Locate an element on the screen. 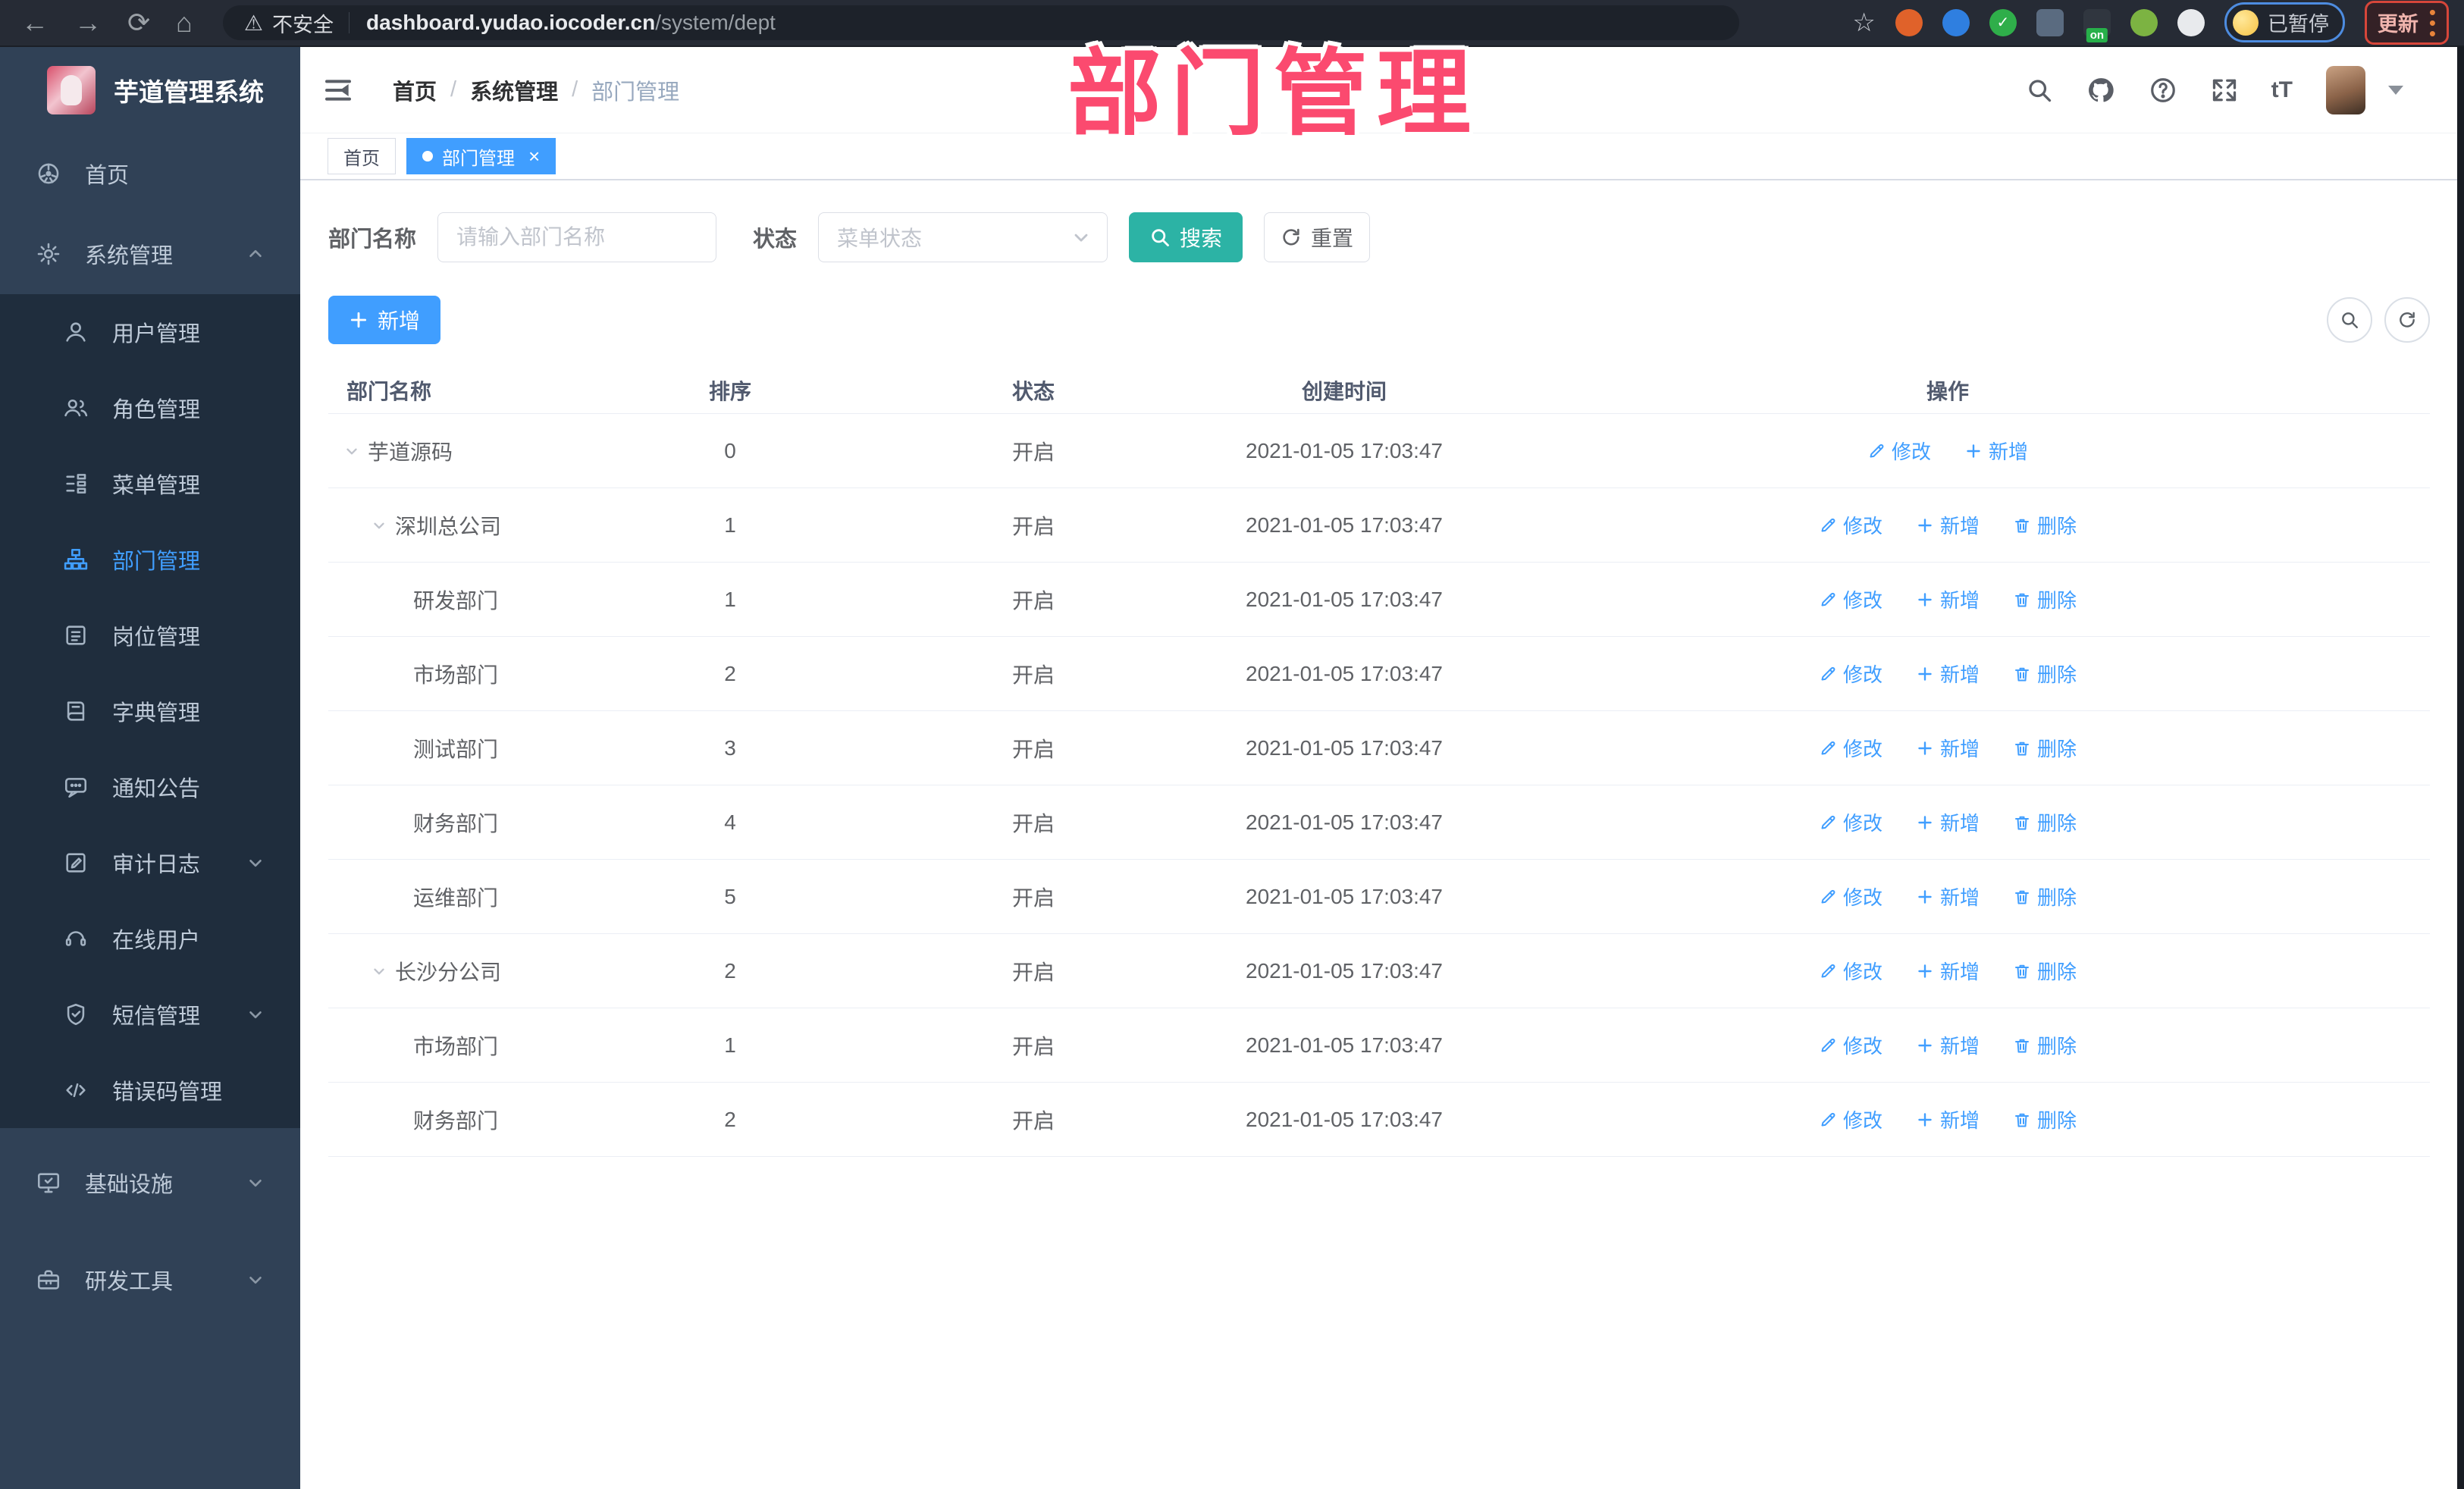 This screenshot has height=1489, width=2464. show-search-icon-button is located at coordinates (2350, 320).